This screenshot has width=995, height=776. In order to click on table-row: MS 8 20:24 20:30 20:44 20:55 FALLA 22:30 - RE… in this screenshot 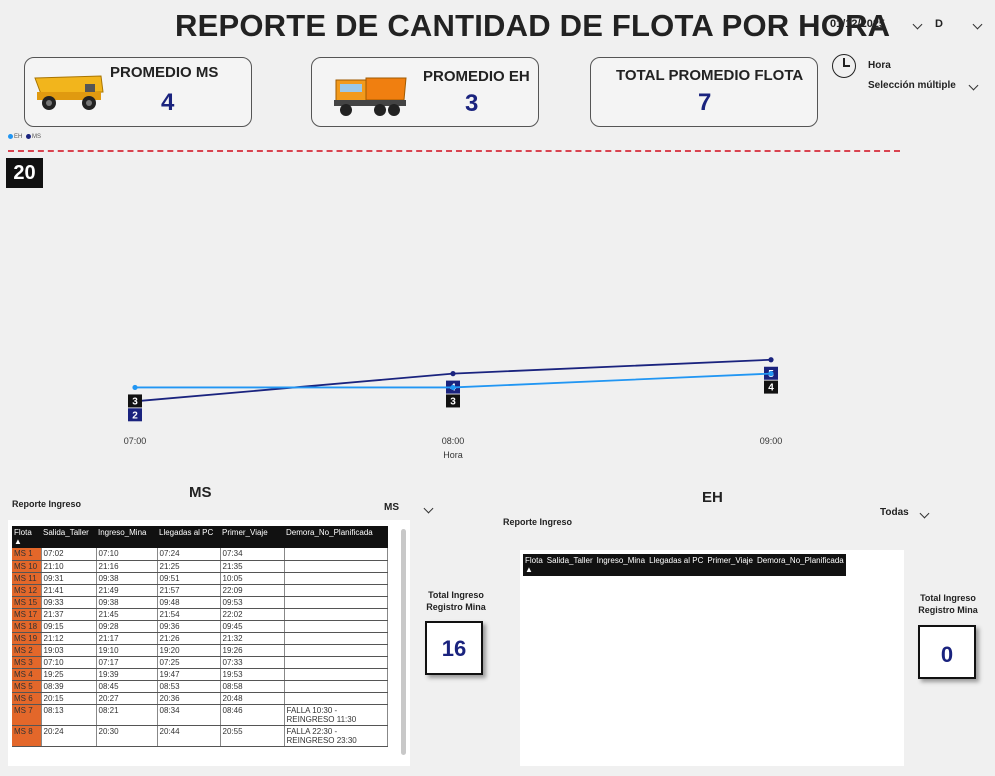, I will do `click(200, 736)`.